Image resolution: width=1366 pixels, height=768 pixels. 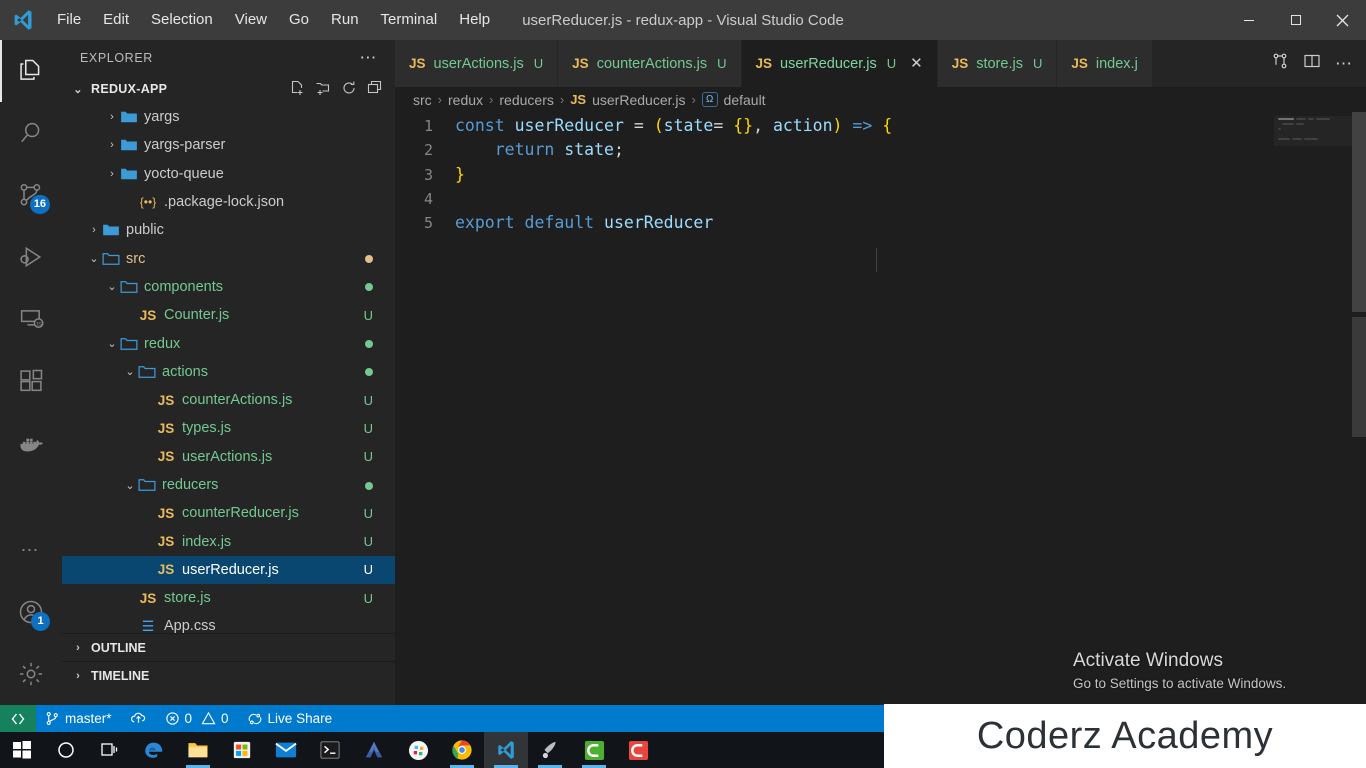 I want to click on window-controls, so click(x=1295, y=20).